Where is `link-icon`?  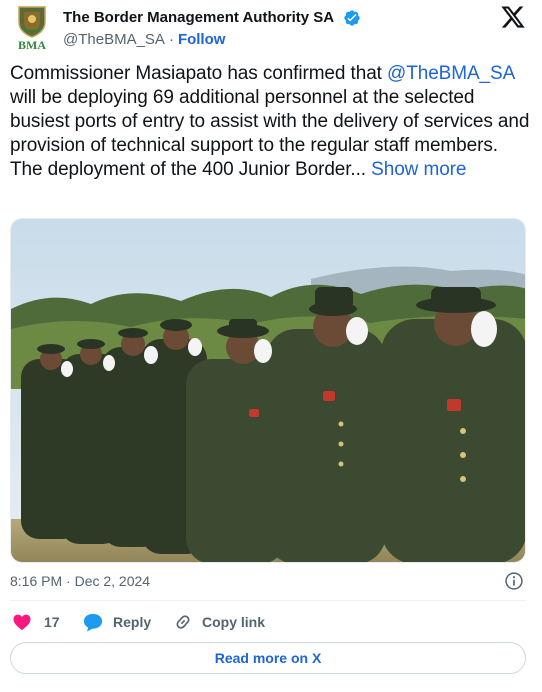
link-icon is located at coordinates (183, 622).